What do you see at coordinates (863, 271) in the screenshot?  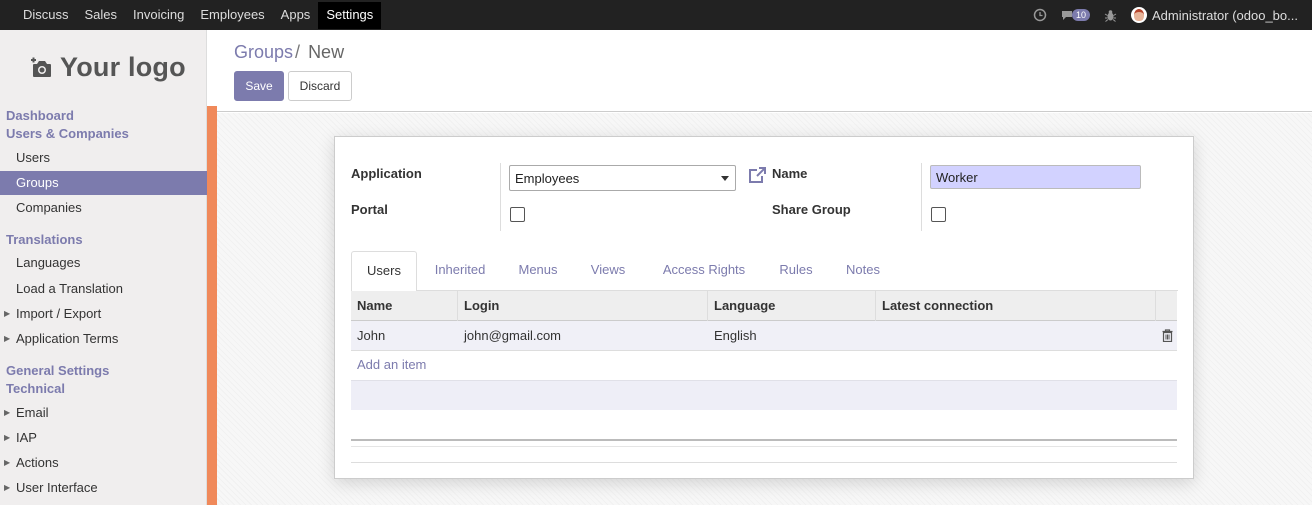 I see `tab-notes: Notes` at bounding box center [863, 271].